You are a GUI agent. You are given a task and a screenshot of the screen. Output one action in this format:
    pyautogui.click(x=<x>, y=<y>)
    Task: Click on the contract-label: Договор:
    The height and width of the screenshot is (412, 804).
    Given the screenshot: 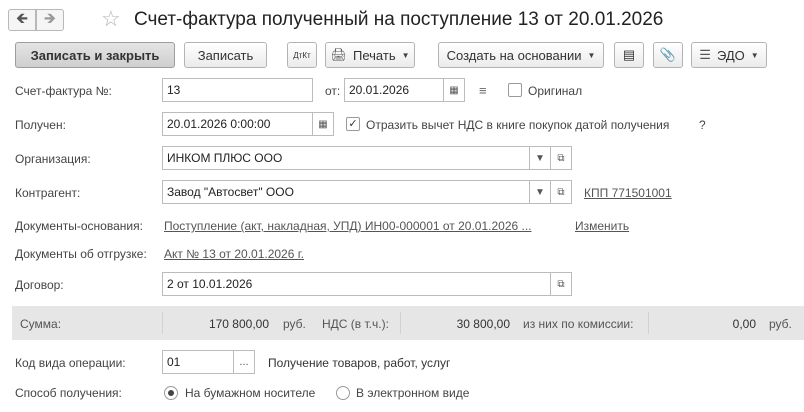 What is the action you would take?
    pyautogui.click(x=39, y=285)
    